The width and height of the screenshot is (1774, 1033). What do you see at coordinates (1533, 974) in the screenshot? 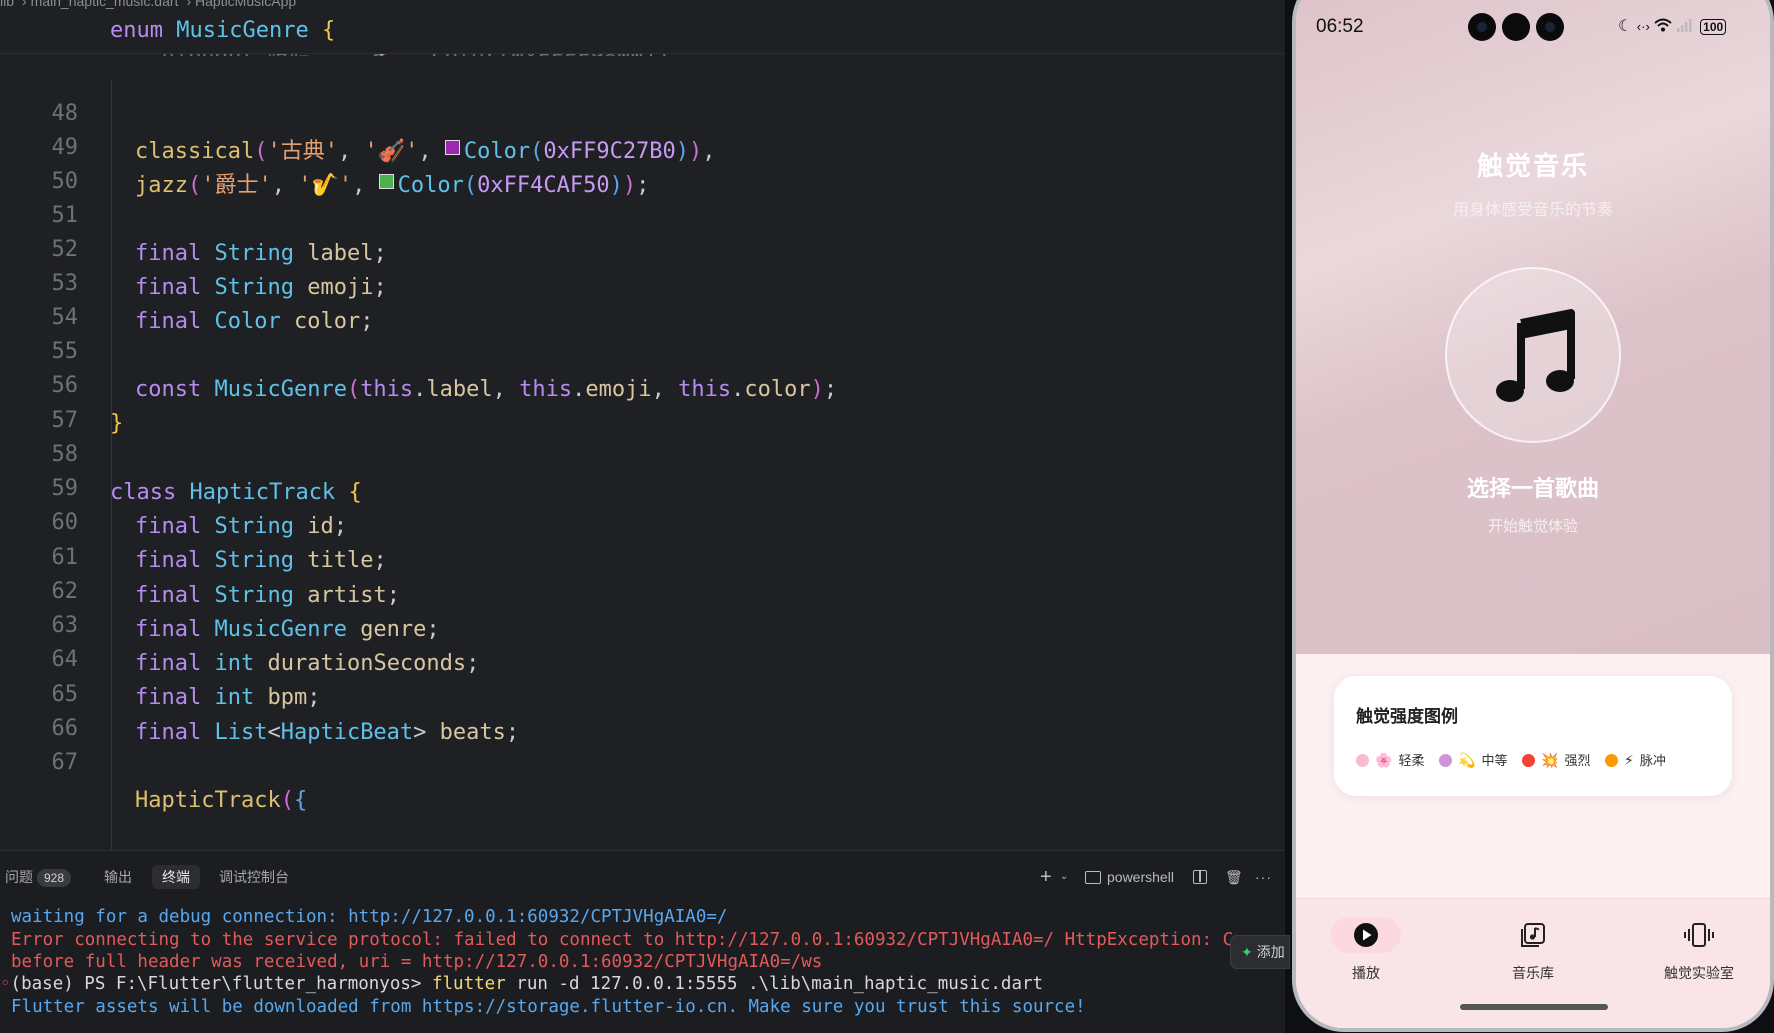
I see `nav-label: 音乐库` at bounding box center [1533, 974].